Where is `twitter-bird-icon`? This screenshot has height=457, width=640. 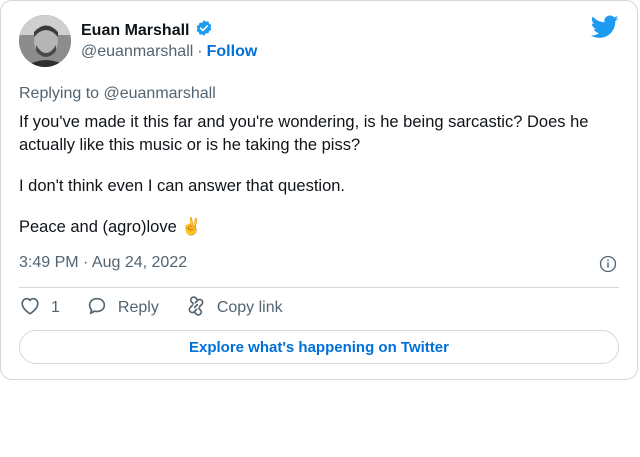
twitter-bird-icon is located at coordinates (604, 27).